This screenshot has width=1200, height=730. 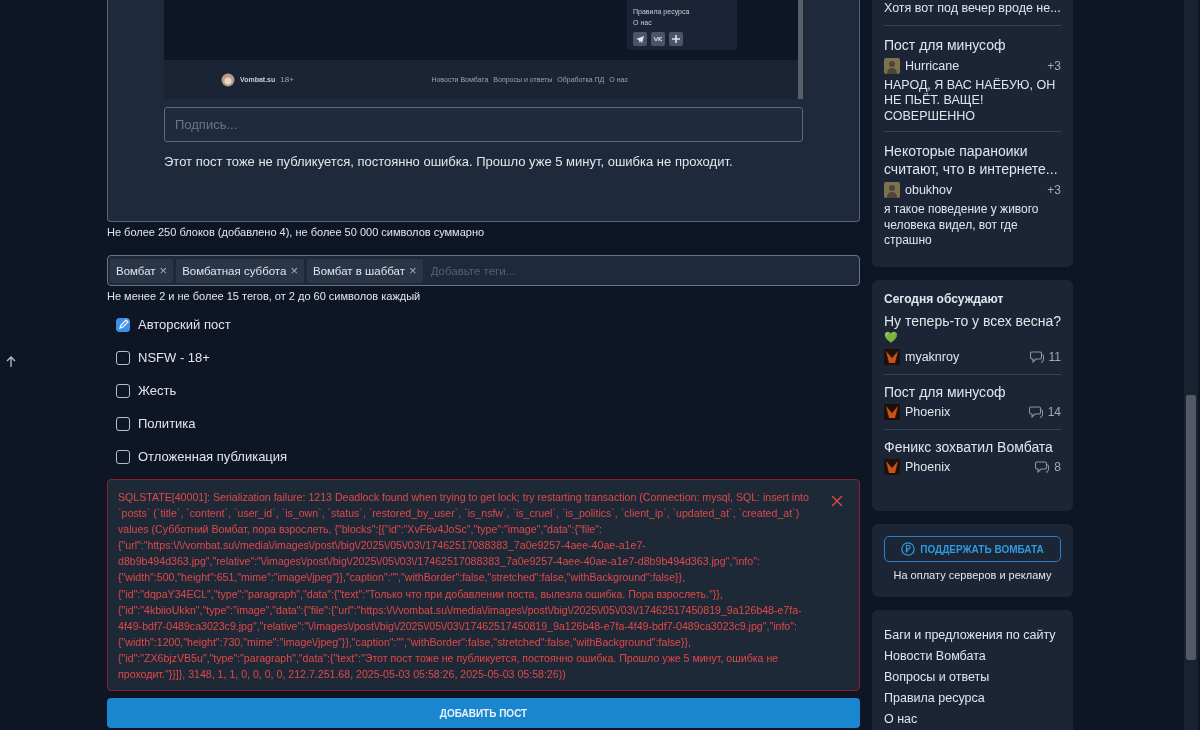 What do you see at coordinates (972, 677) in the screenshot?
I see `sidebar-link: Вопросы и ответы` at bounding box center [972, 677].